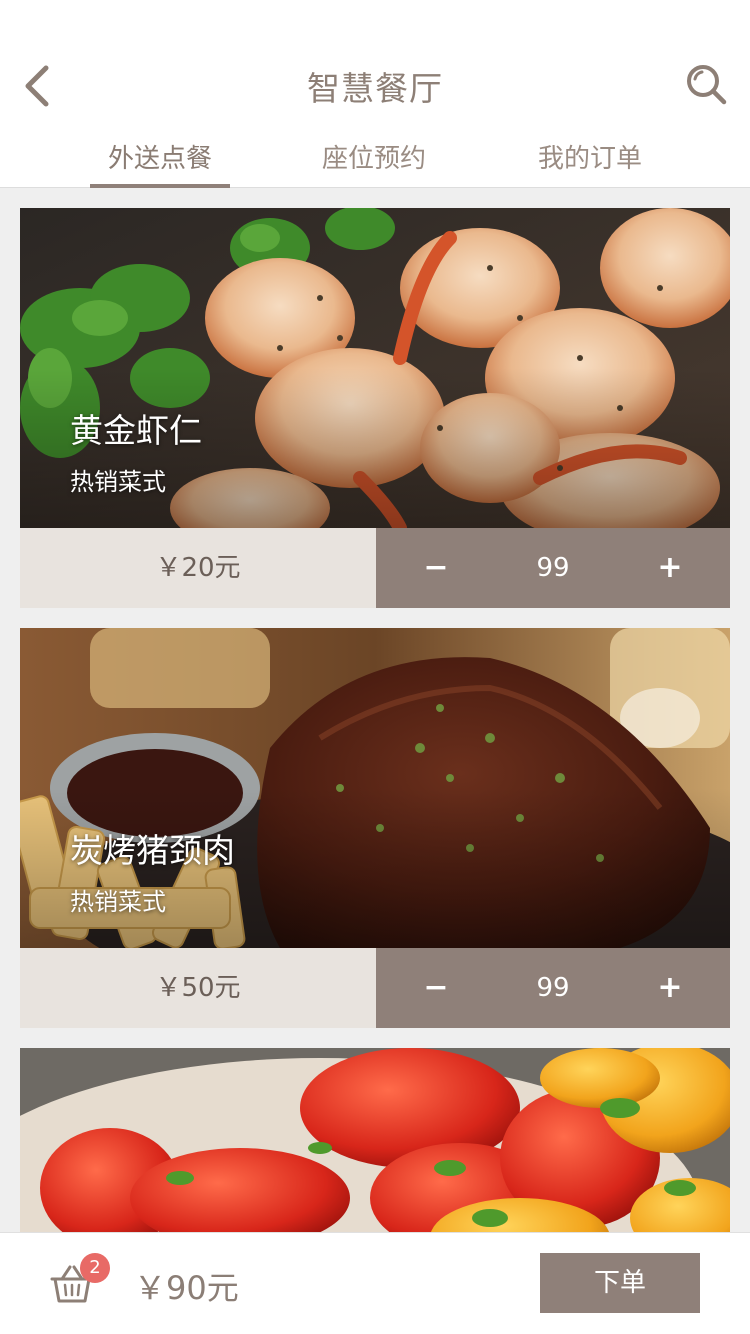 This screenshot has height=1334, width=750. I want to click on tab-active-indicator, so click(160, 186).